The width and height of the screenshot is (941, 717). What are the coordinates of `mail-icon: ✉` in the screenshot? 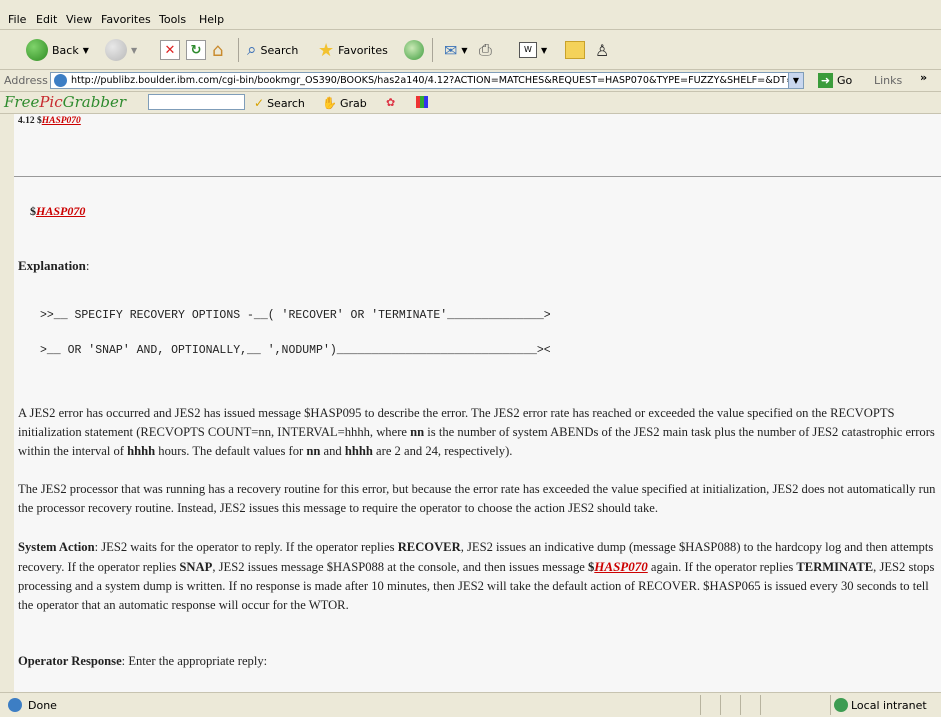 It's located at (451, 50).